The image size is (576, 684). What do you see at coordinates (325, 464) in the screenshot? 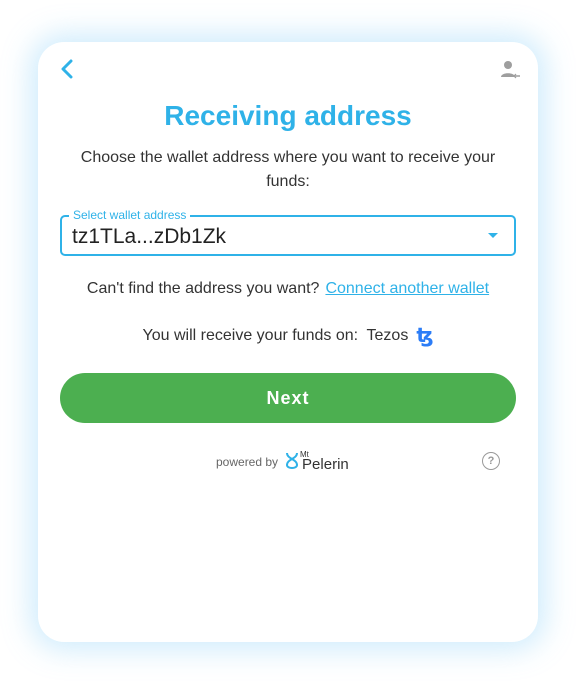
I see `brand-name: Pelerin` at bounding box center [325, 464].